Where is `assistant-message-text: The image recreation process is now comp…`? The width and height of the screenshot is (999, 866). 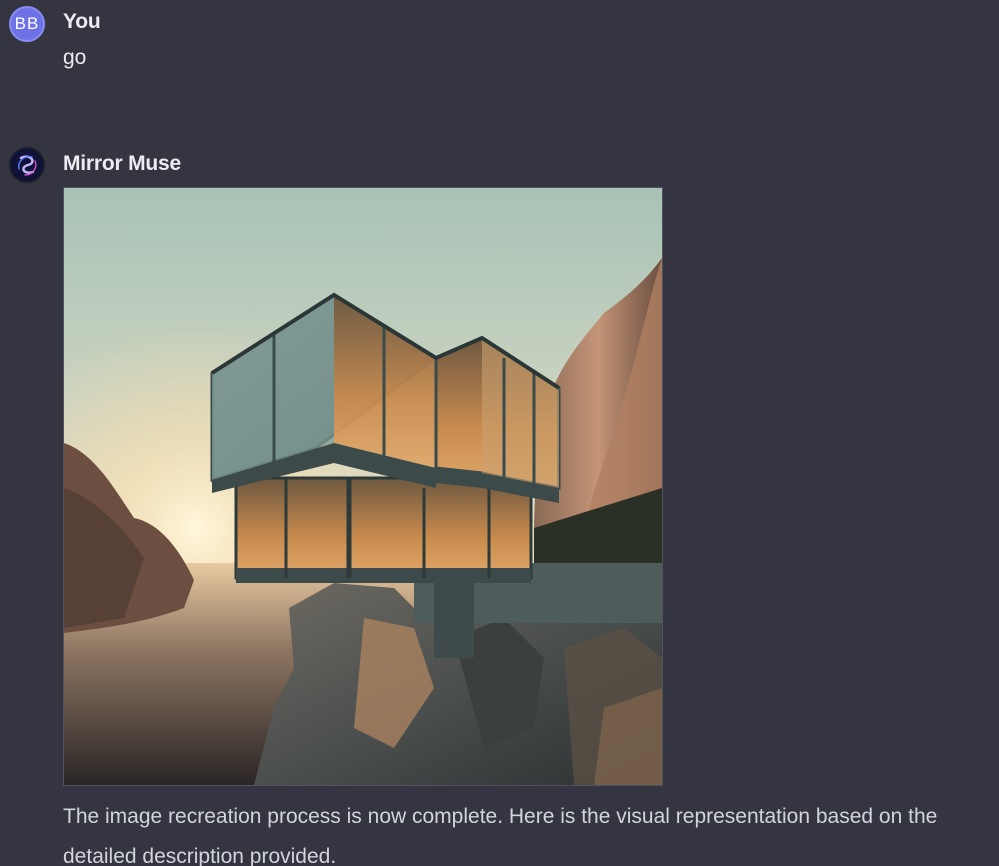
assistant-message-text: The image recreation process is now comp… is located at coordinates (500, 835).